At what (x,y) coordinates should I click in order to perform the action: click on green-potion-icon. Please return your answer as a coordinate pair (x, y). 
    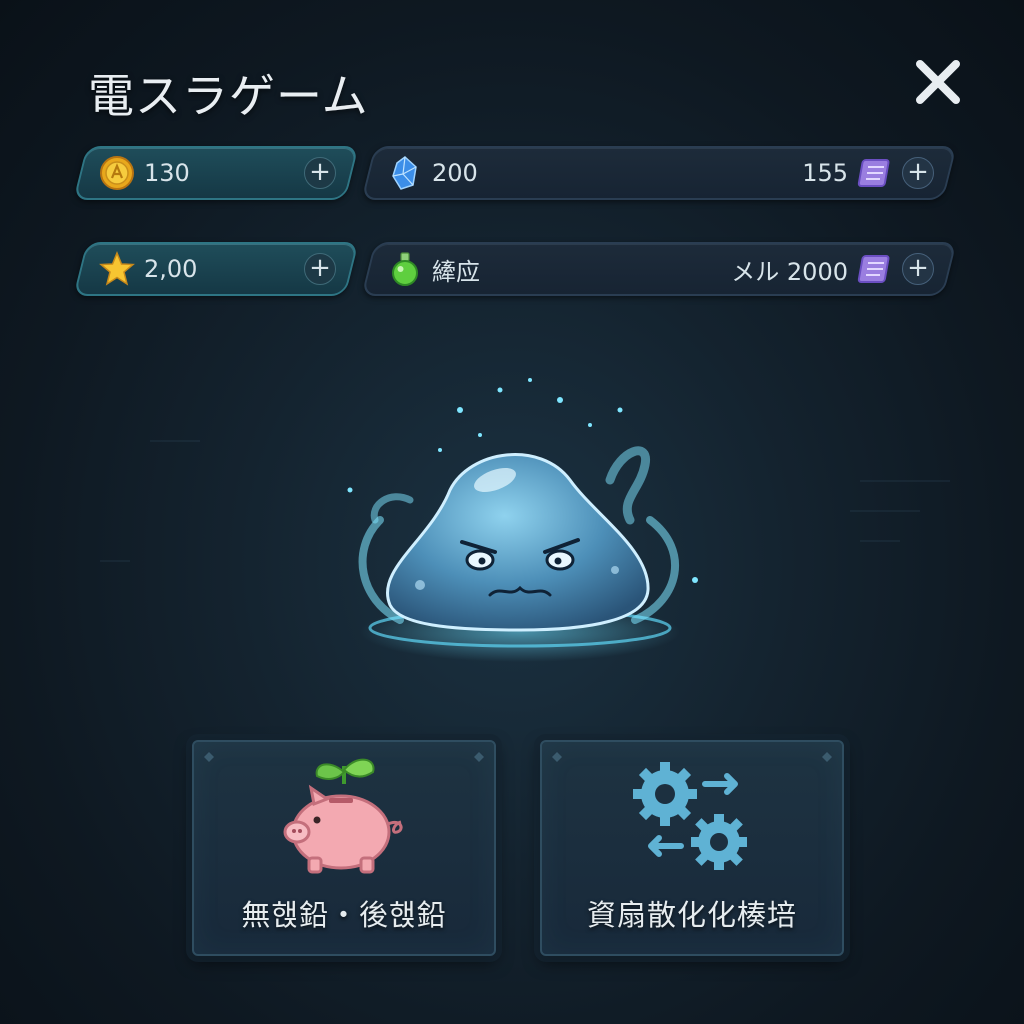
    Looking at the image, I should click on (405, 269).